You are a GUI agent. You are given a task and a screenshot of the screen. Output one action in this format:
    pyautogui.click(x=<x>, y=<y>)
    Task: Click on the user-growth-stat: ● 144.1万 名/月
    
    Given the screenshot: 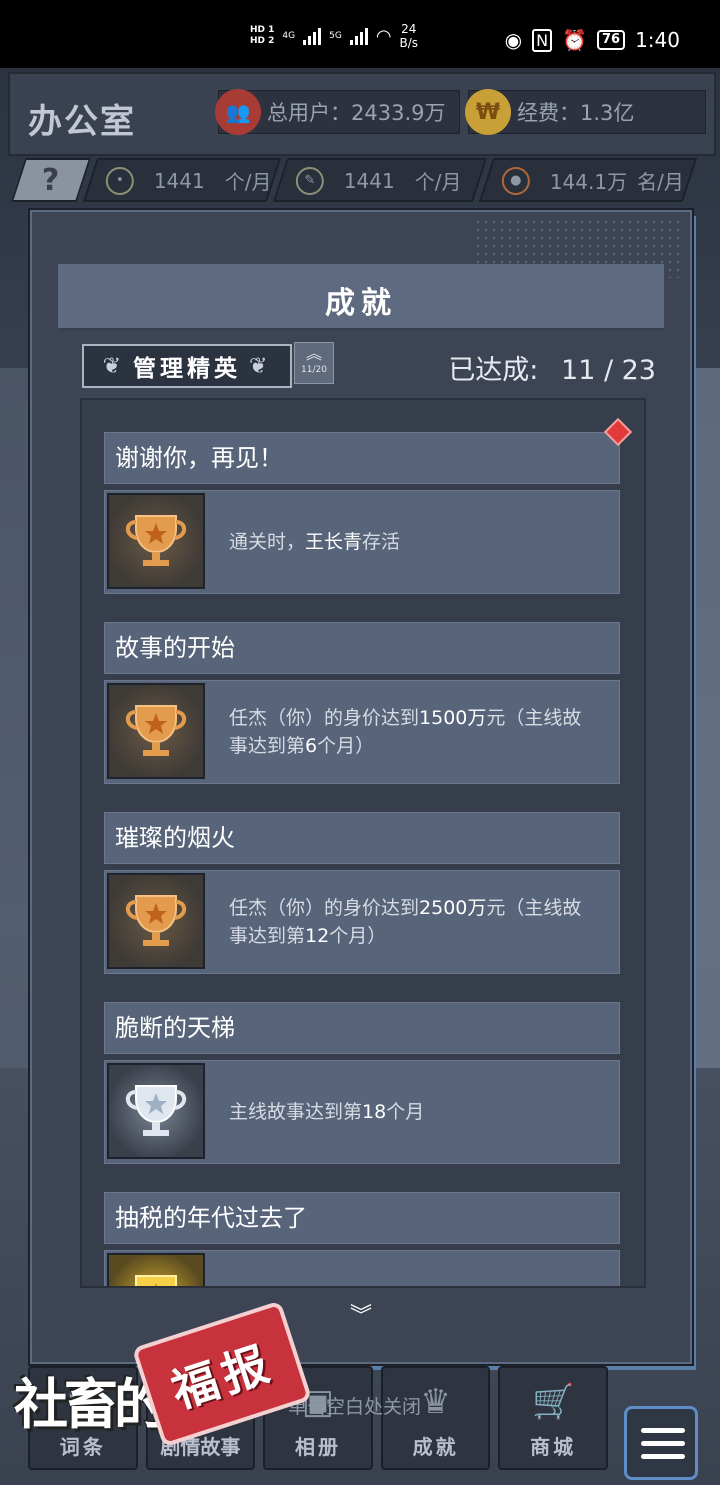 What is the action you would take?
    pyautogui.click(x=588, y=180)
    